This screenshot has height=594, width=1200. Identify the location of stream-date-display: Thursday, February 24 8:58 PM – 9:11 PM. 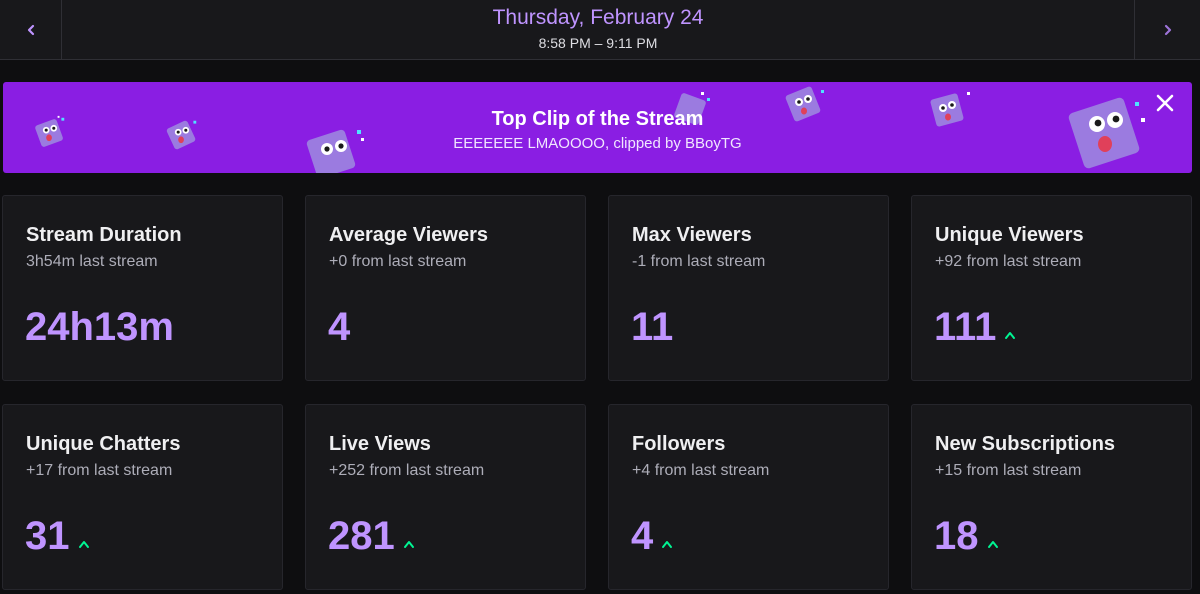
(598, 30).